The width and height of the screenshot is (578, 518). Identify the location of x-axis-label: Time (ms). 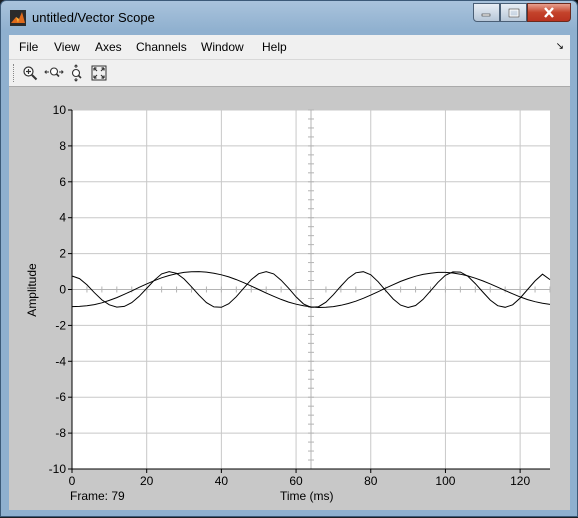
(307, 496).